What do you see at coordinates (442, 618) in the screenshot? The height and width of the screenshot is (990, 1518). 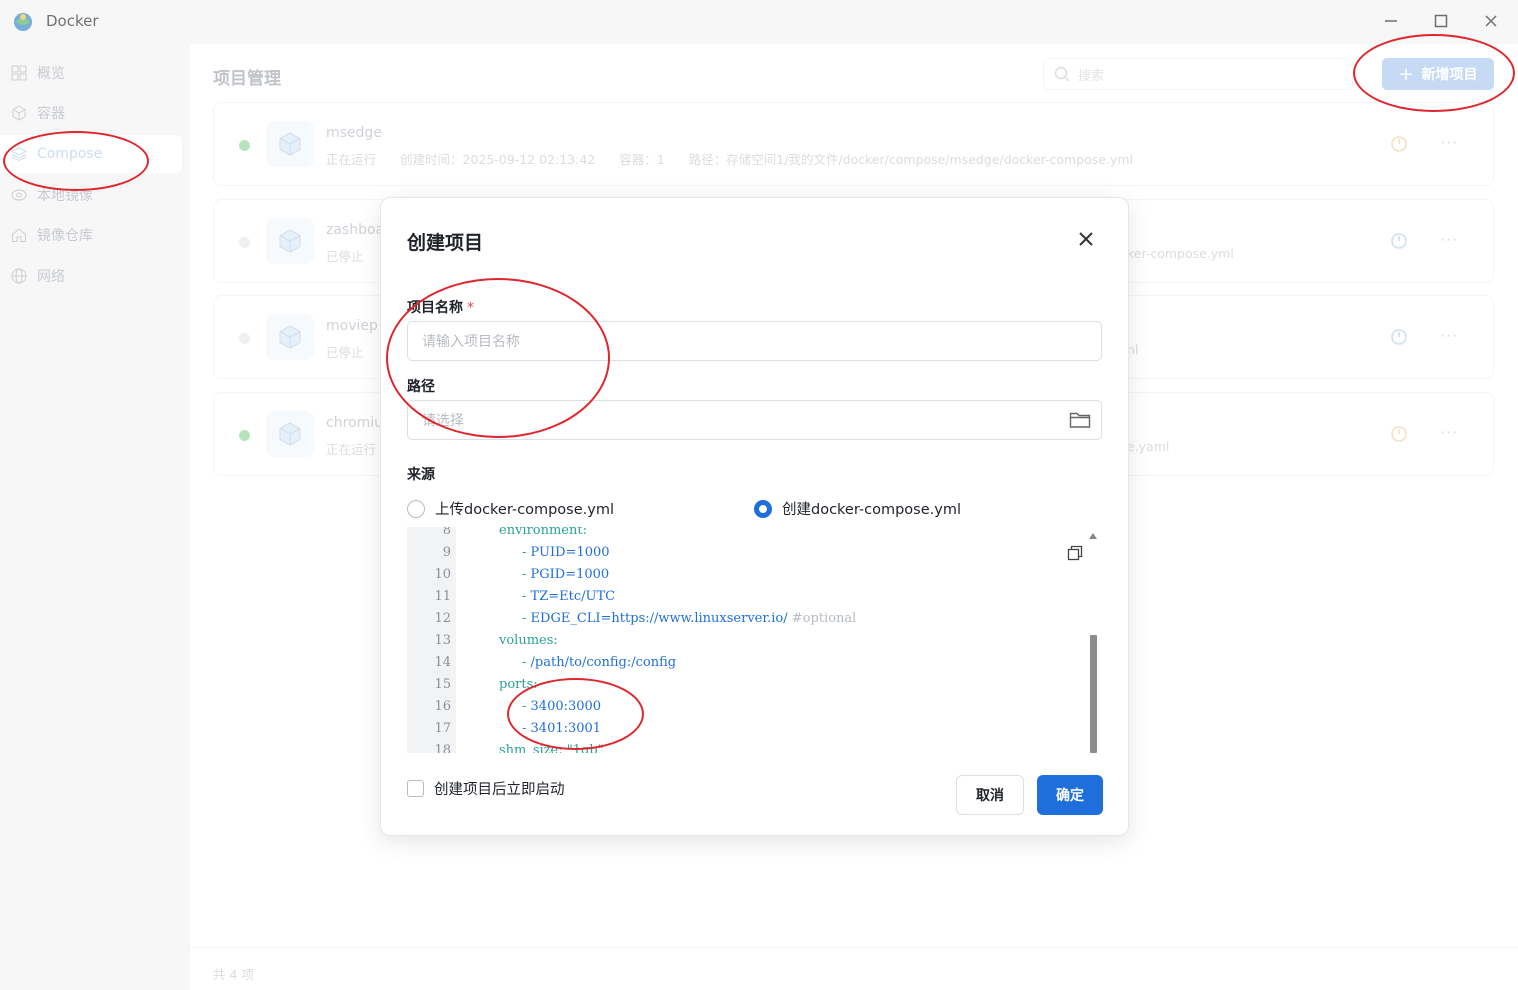 I see `line-number: 12` at bounding box center [442, 618].